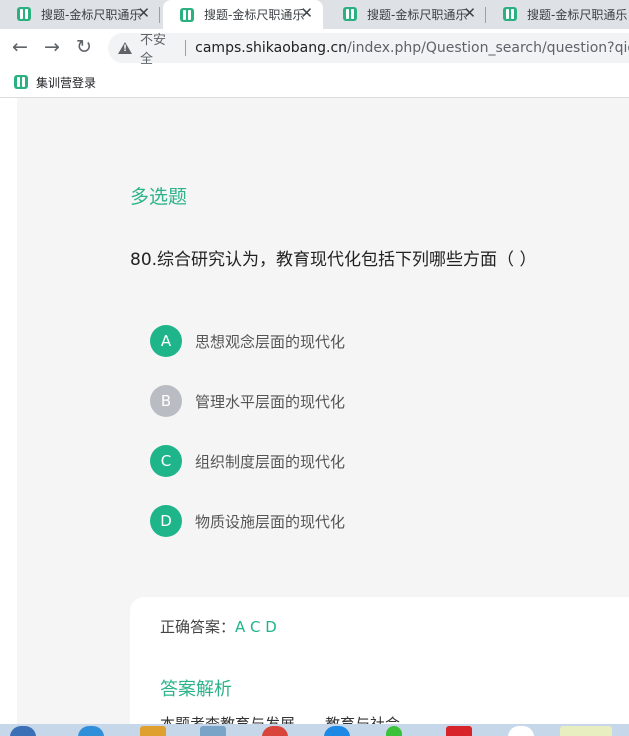 Image resolution: width=629 pixels, height=736 pixels. I want to click on back-icon: ←, so click(20, 47).